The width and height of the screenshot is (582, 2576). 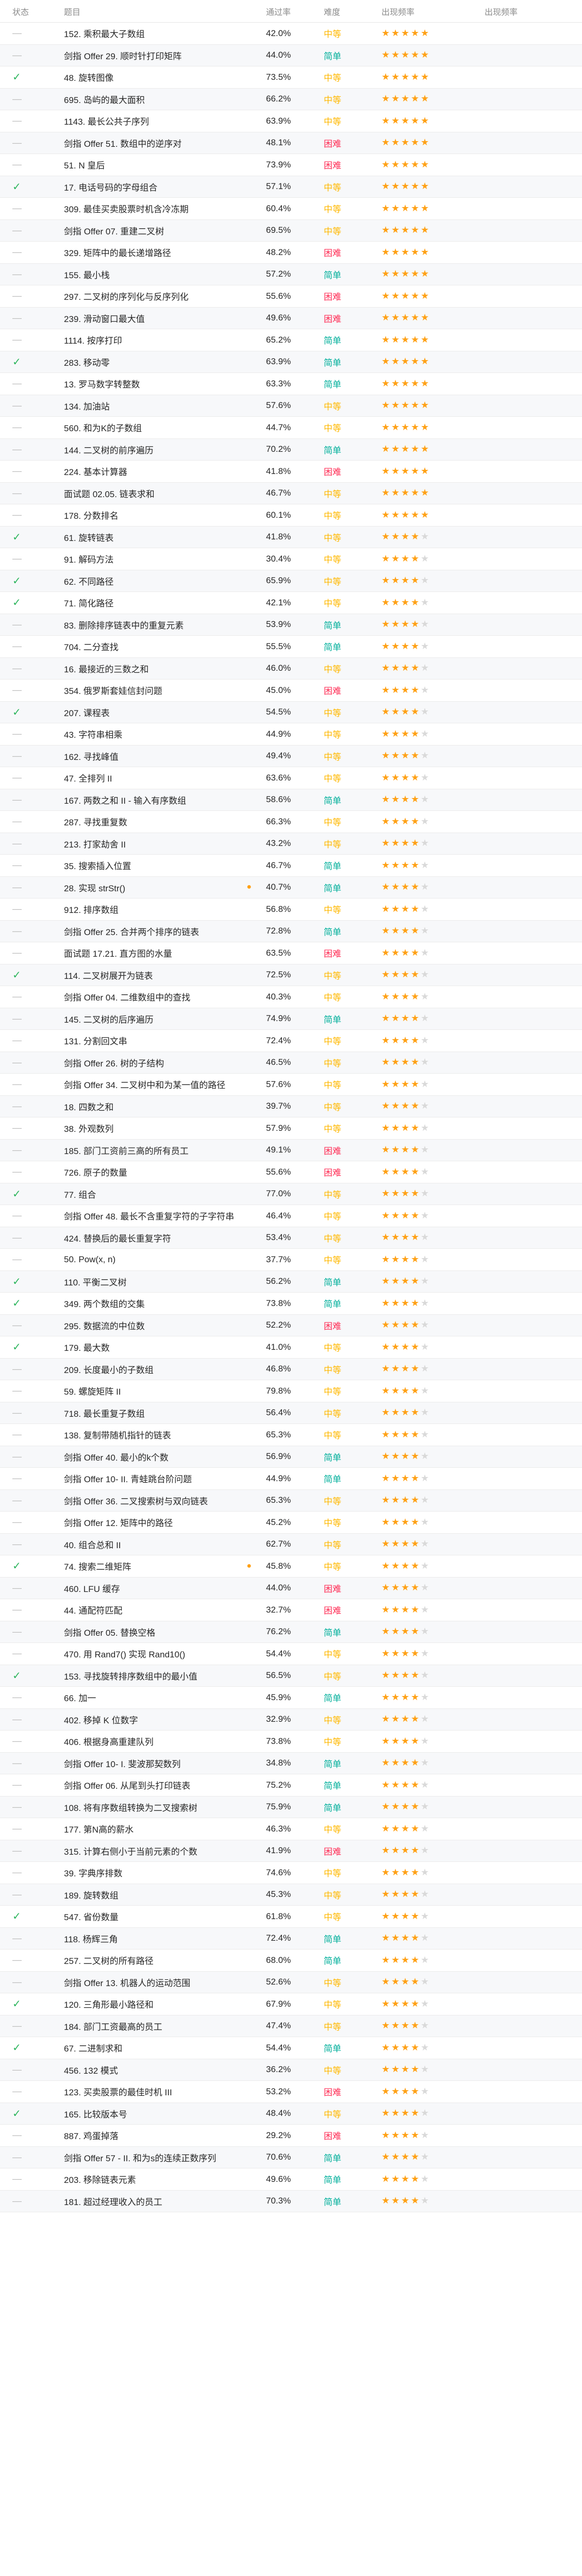 What do you see at coordinates (102, 383) in the screenshot?
I see `problem-title-link: 13. 罗马数字转整数` at bounding box center [102, 383].